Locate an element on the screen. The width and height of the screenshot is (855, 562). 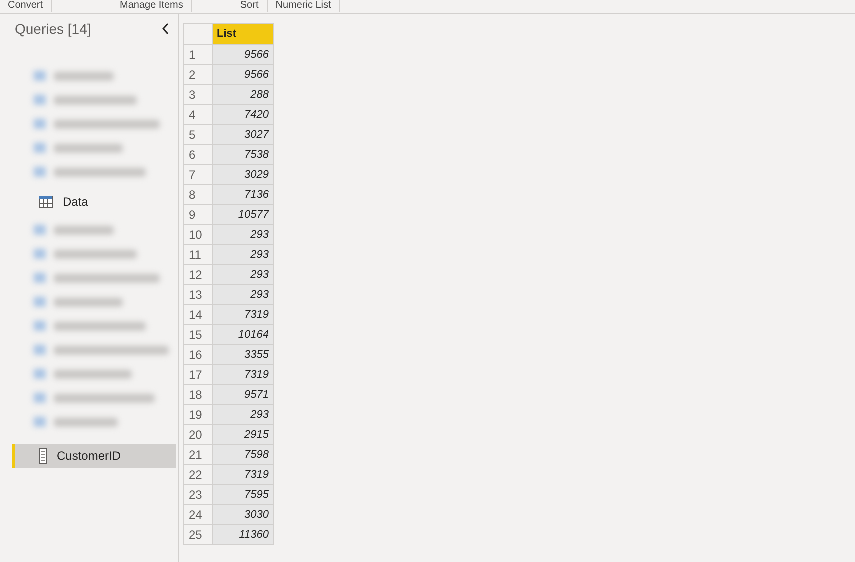
row-number: 18 is located at coordinates (198, 394).